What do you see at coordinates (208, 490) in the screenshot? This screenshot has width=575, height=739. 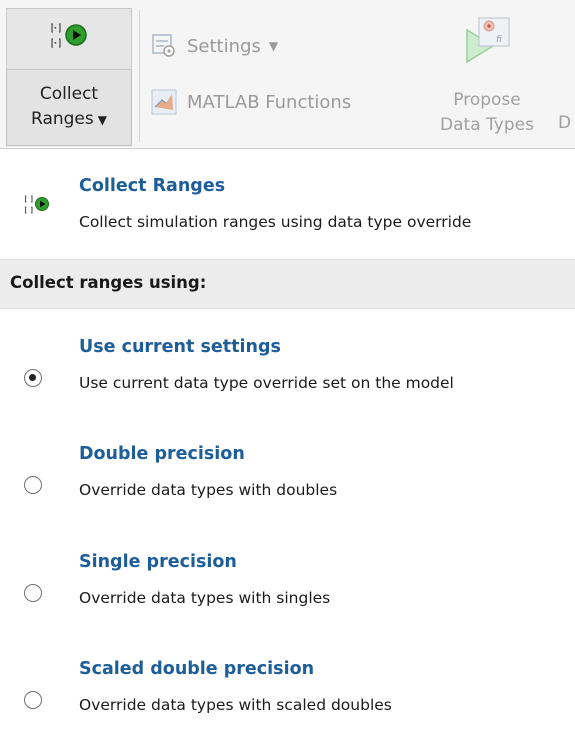 I see `option-description: Override data types with doubles` at bounding box center [208, 490].